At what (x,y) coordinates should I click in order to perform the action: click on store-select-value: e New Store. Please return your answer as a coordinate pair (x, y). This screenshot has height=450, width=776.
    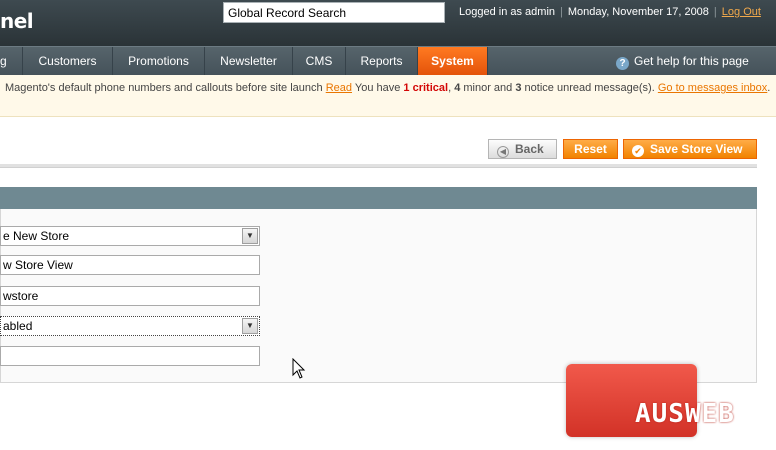
    Looking at the image, I should click on (36, 236).